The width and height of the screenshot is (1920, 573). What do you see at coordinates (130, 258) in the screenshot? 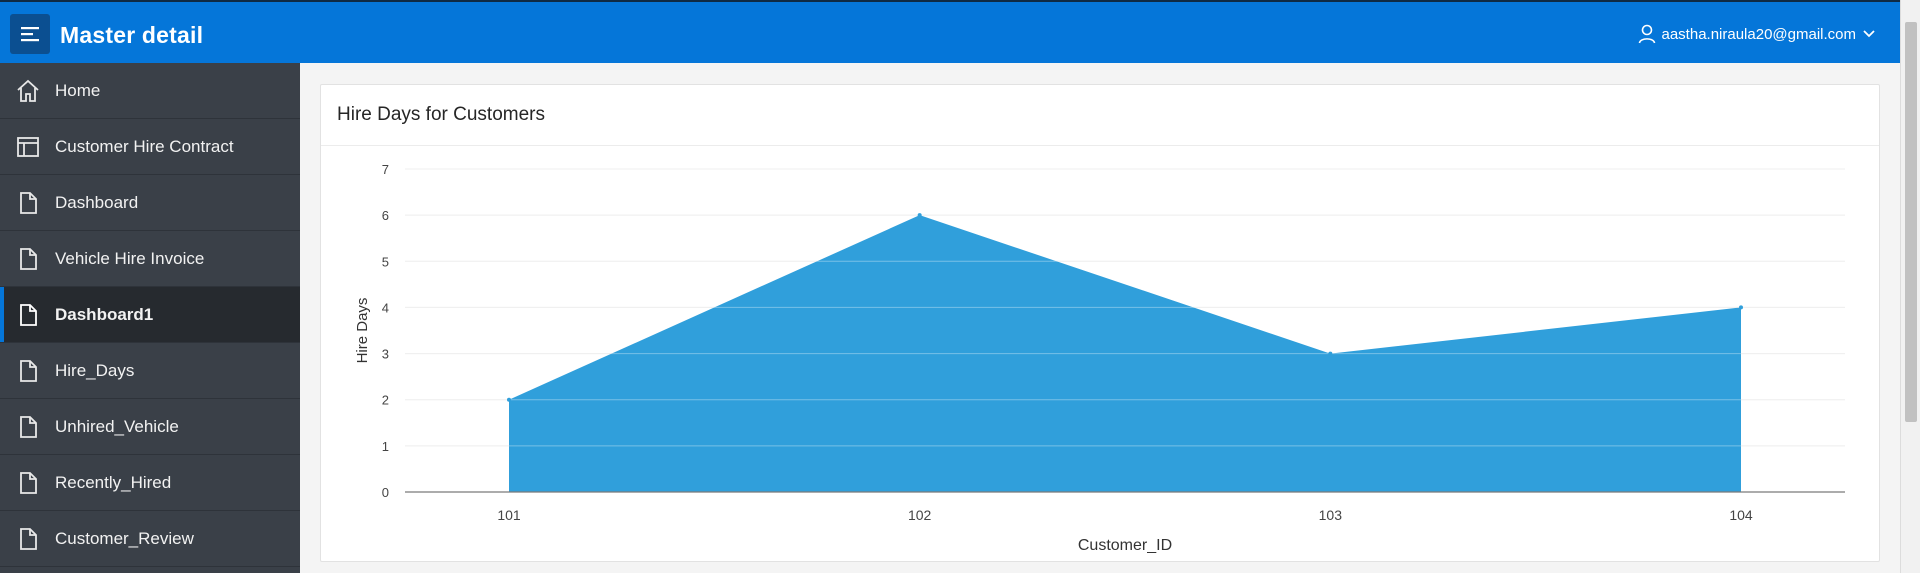
I see `sidebar-item-label: Vehicle Hire Invoice` at bounding box center [130, 258].